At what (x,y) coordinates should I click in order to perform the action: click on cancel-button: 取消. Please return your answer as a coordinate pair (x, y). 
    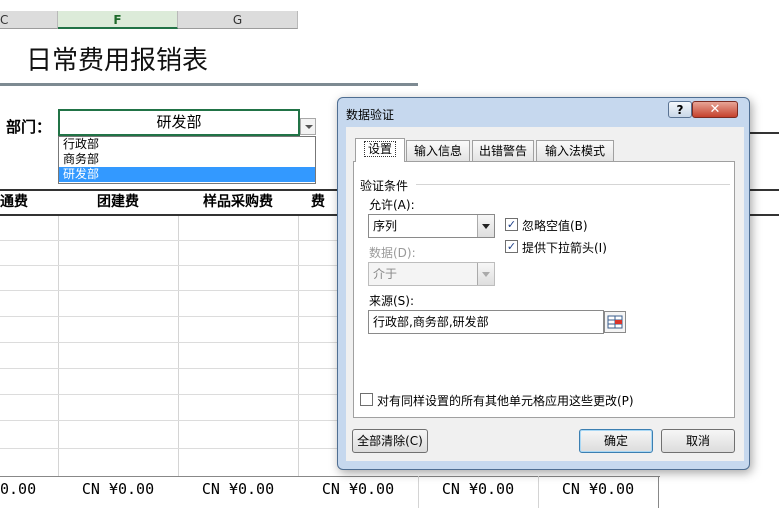
    Looking at the image, I should click on (698, 441).